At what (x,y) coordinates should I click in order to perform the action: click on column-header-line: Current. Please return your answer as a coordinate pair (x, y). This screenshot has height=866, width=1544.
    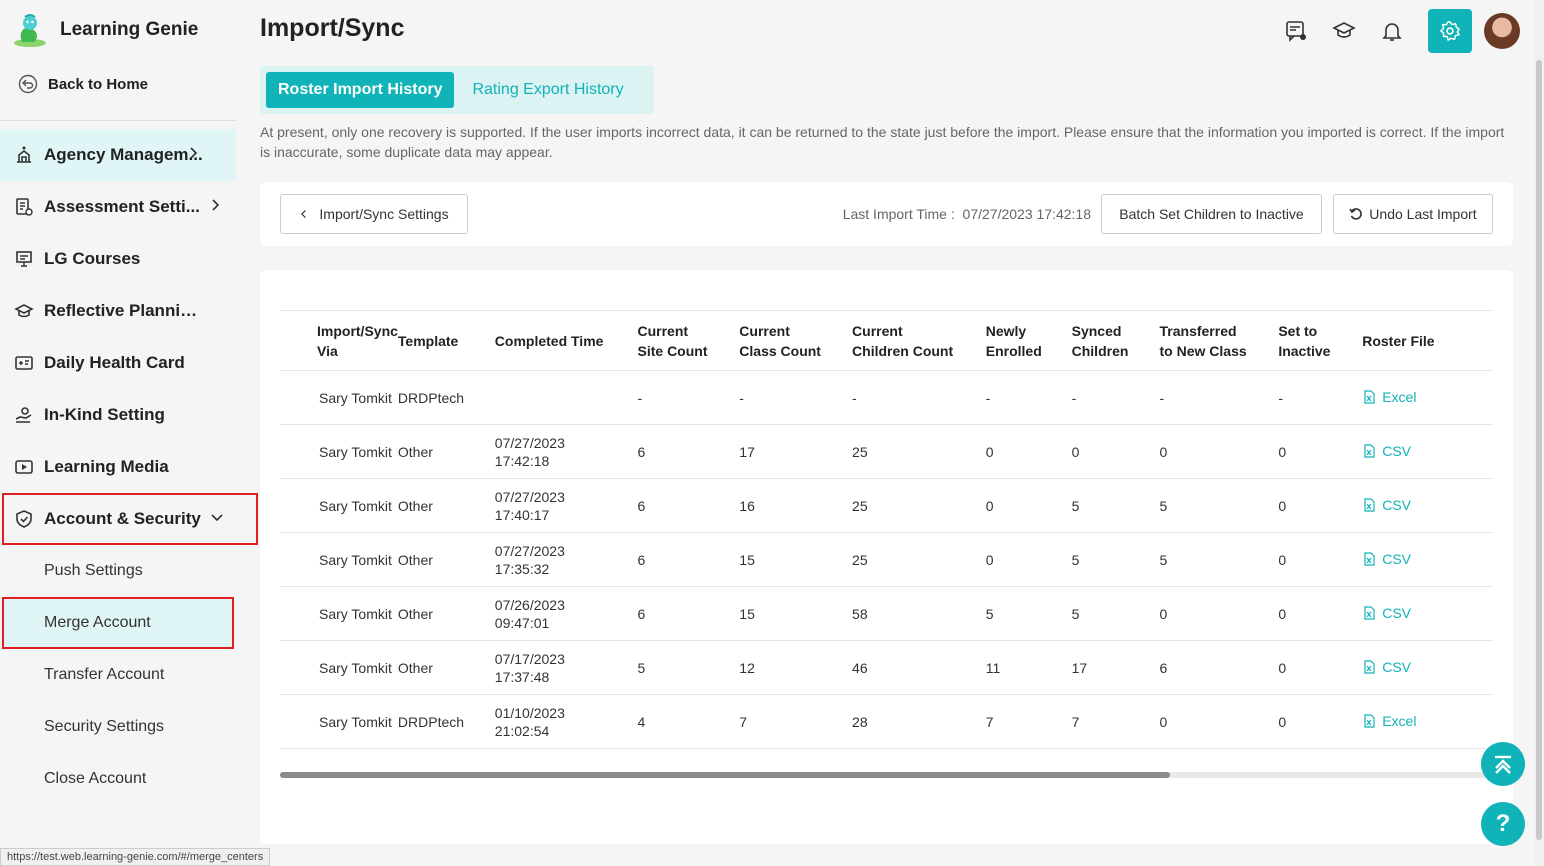
    Looking at the image, I should click on (764, 330).